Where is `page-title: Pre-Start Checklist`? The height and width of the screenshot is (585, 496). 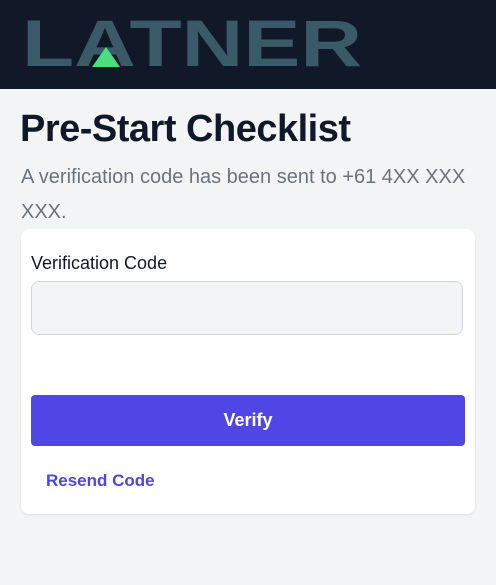
page-title: Pre-Start Checklist is located at coordinates (185, 129).